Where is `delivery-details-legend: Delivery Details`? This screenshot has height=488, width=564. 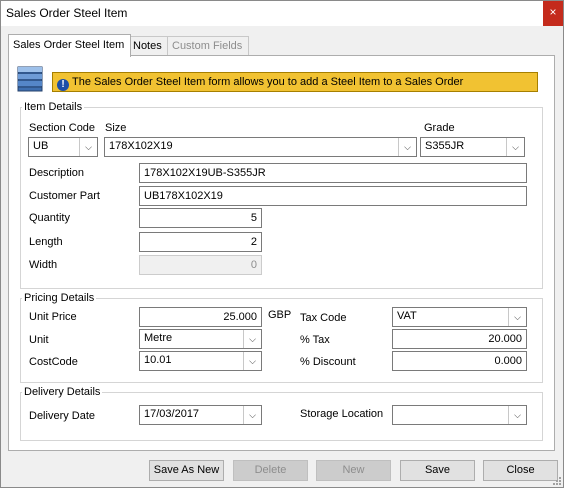
delivery-details-legend: Delivery Details is located at coordinates (62, 392).